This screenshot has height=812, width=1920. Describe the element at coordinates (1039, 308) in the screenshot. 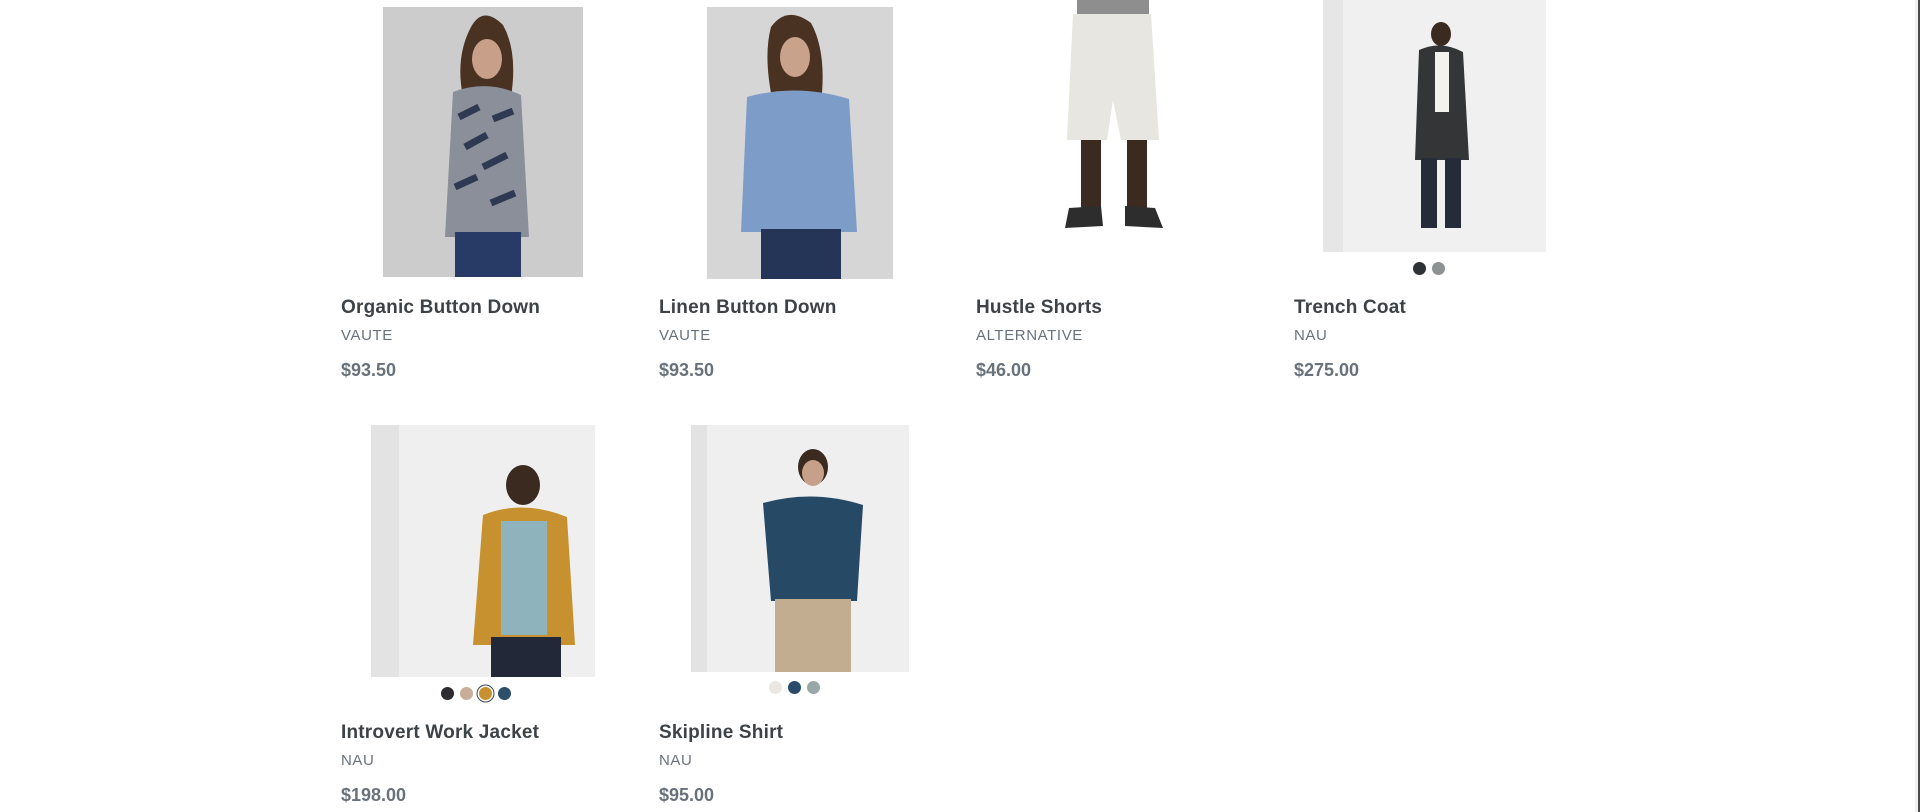

I see `product-title: Hustle Shorts` at that location.